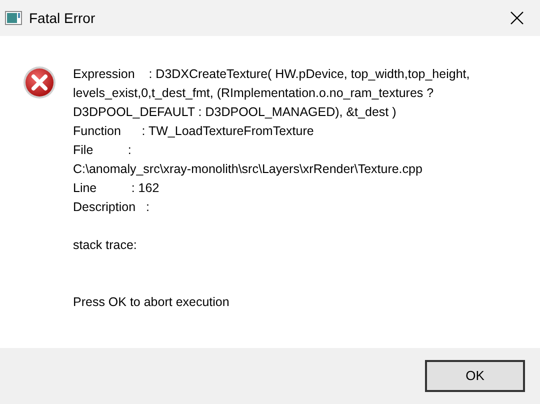 The width and height of the screenshot is (540, 404). What do you see at coordinates (102, 150) in the screenshot?
I see `message-line: File :` at bounding box center [102, 150].